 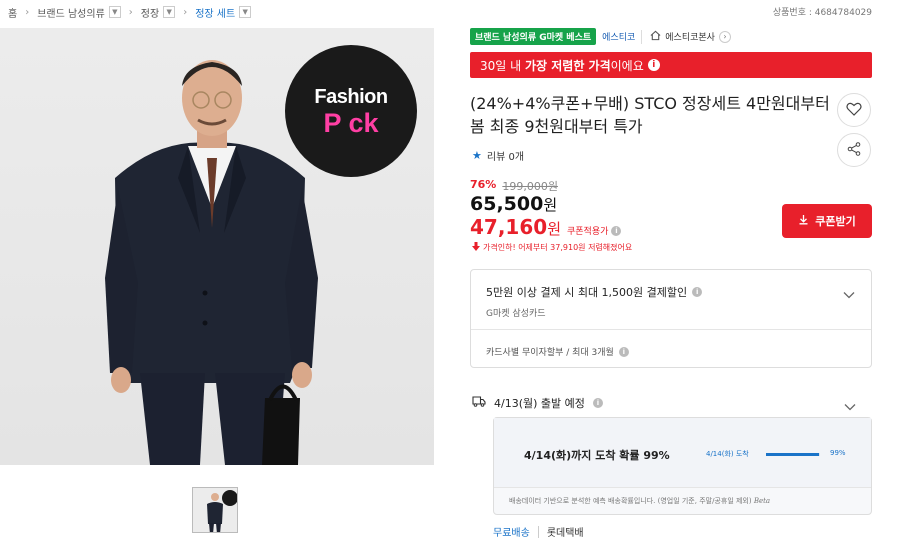 I want to click on share-icon, so click(x=854, y=150).